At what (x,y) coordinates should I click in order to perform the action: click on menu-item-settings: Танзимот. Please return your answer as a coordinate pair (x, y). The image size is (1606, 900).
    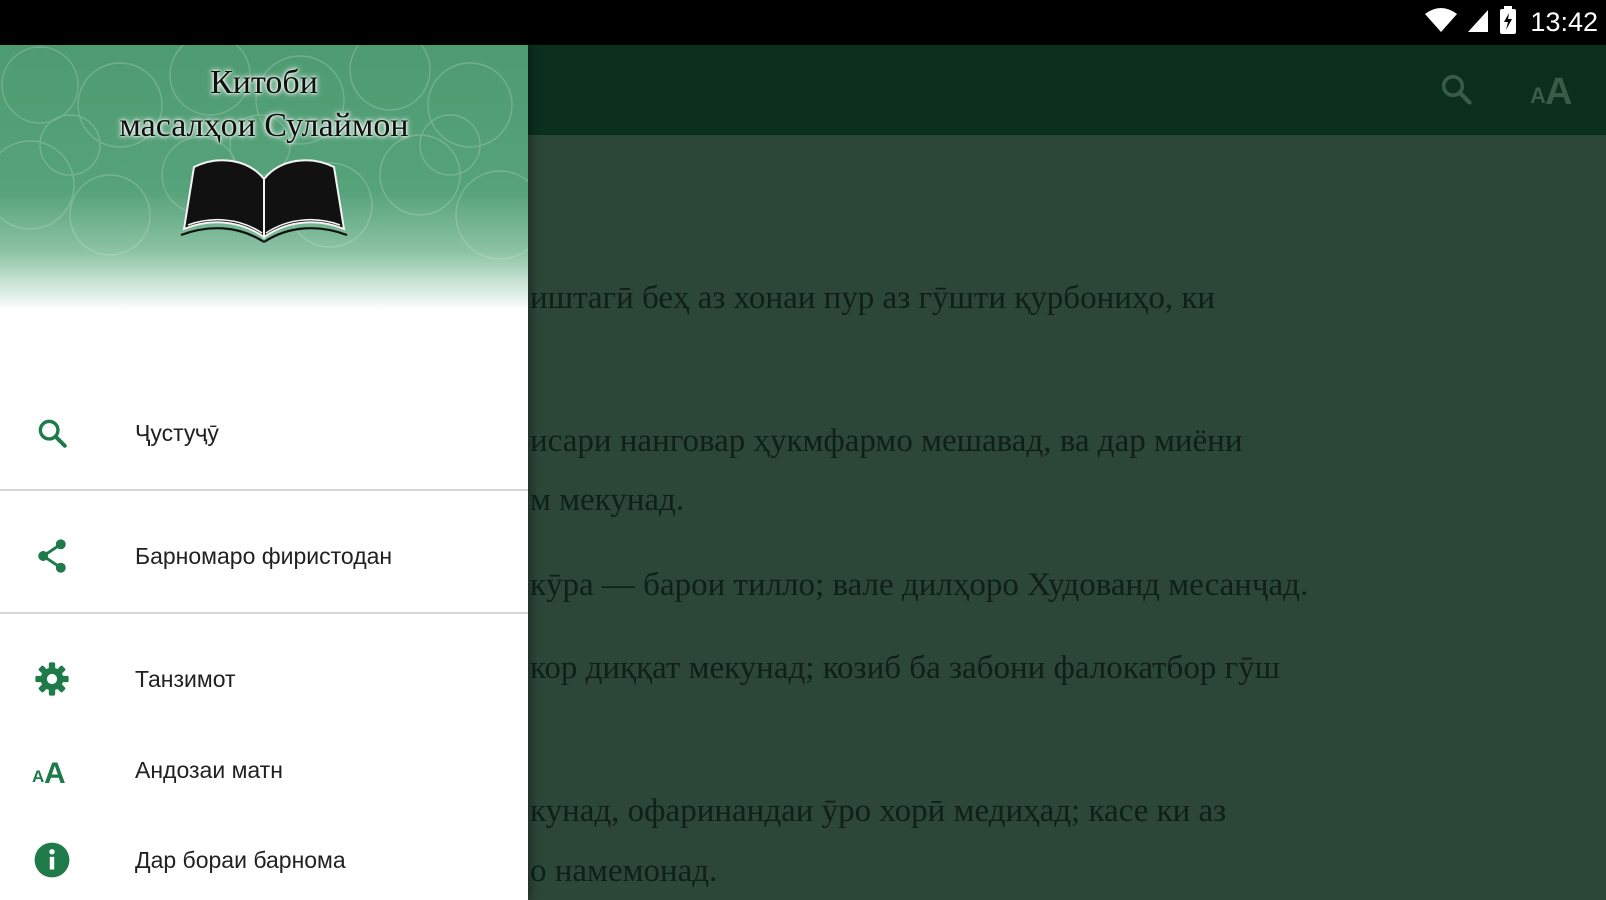
    Looking at the image, I should click on (264, 679).